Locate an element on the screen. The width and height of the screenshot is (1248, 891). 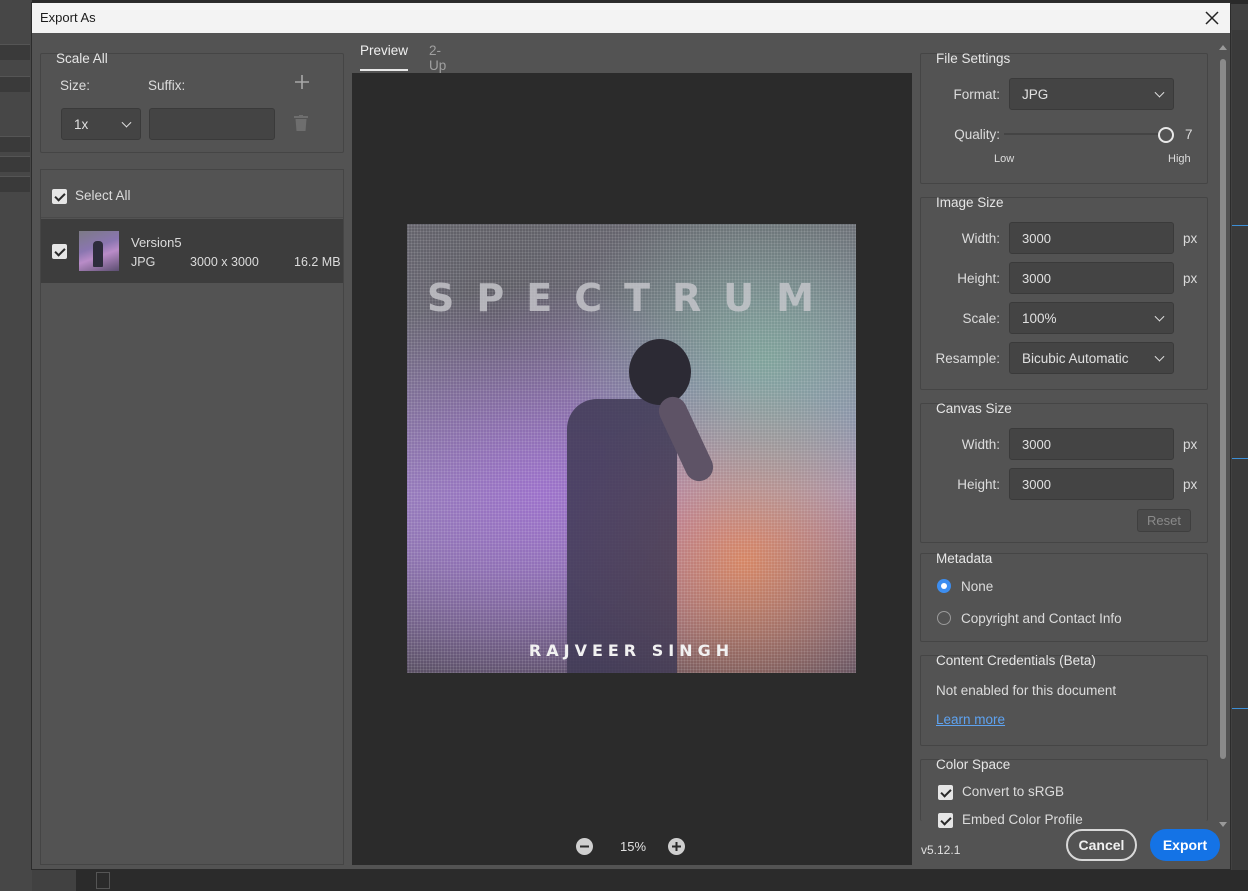
background-marker is located at coordinates (103, 880).